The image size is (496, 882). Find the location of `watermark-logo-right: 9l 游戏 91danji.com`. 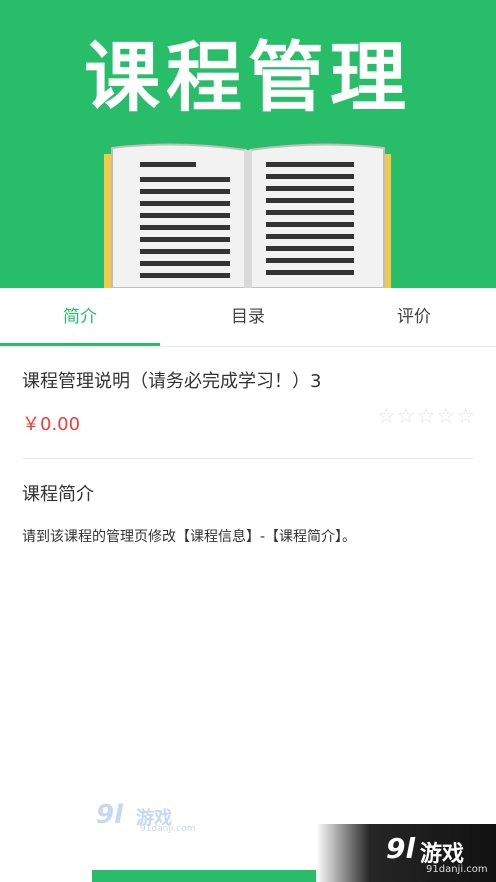

watermark-logo-right: 9l 游戏 91danji.com is located at coordinates (406, 853).